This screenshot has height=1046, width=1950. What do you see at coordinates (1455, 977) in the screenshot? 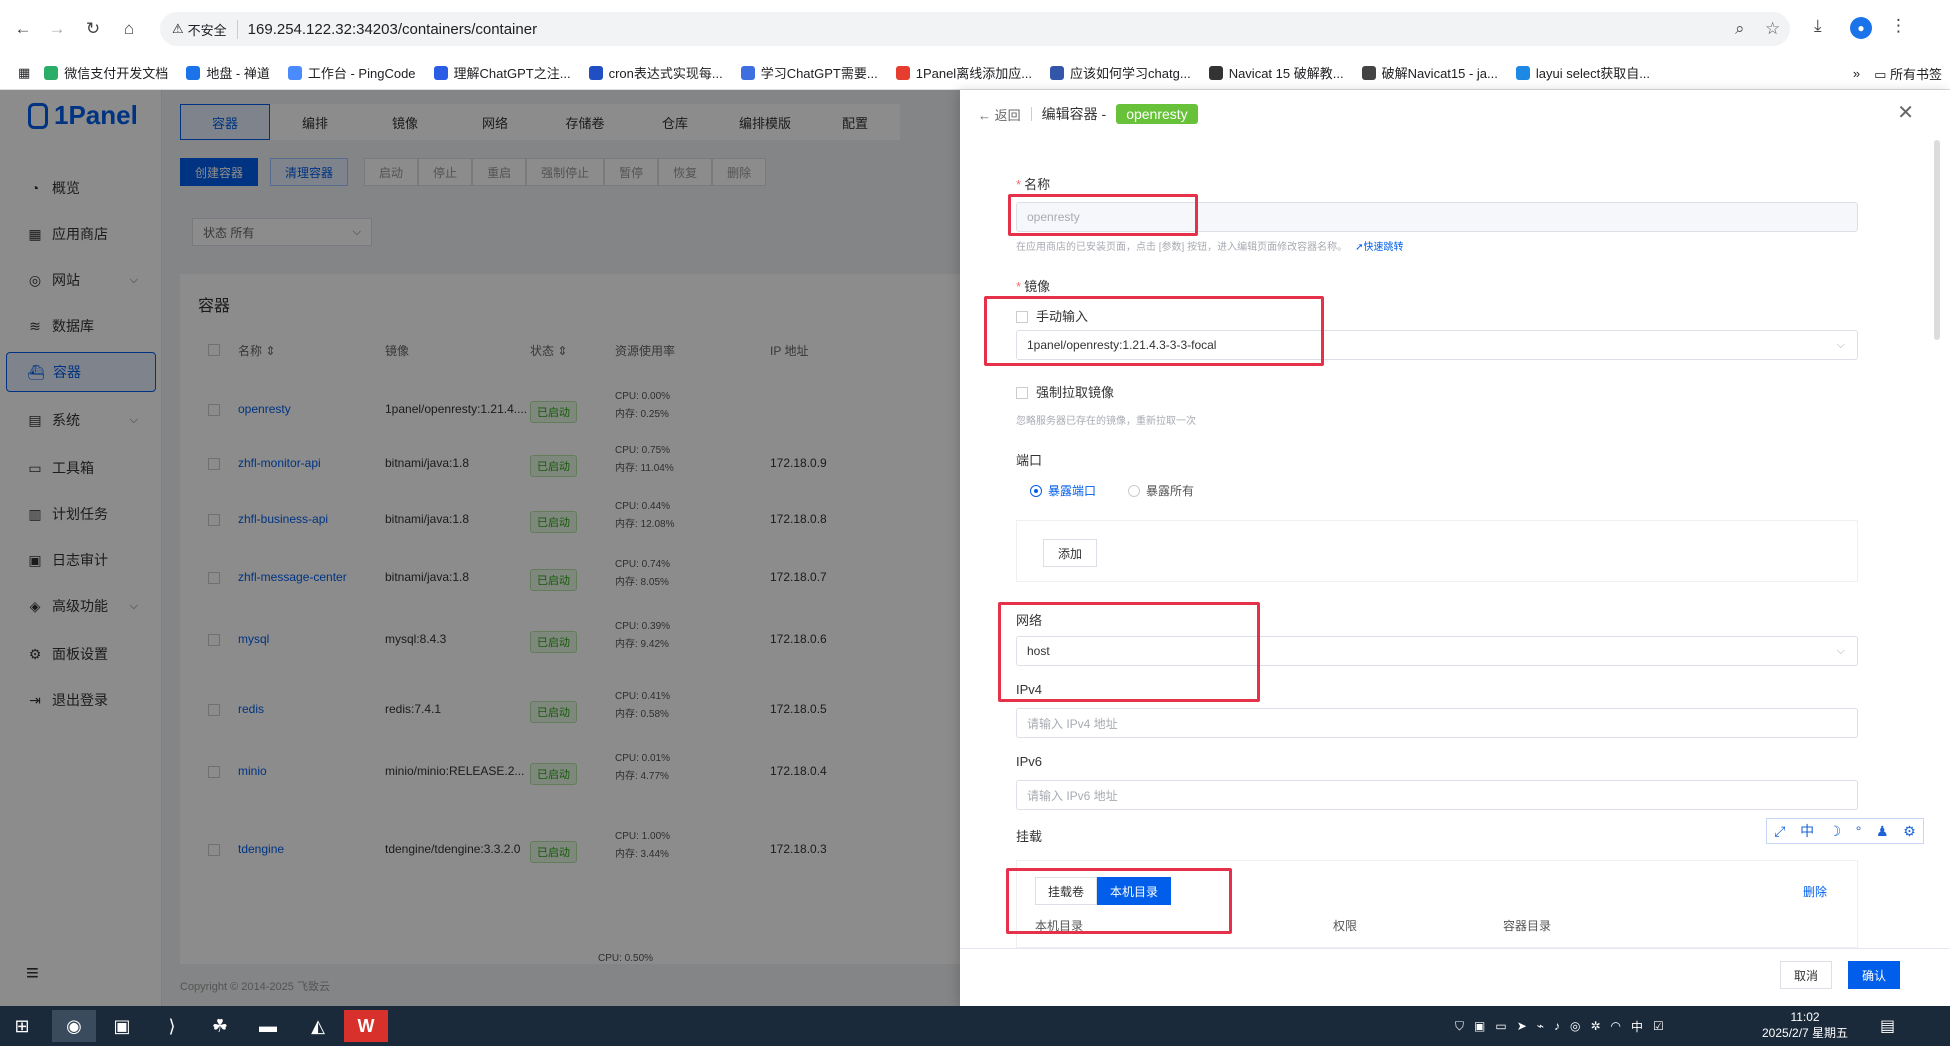
I see `drawer-footer: 取消 确认` at bounding box center [1455, 977].